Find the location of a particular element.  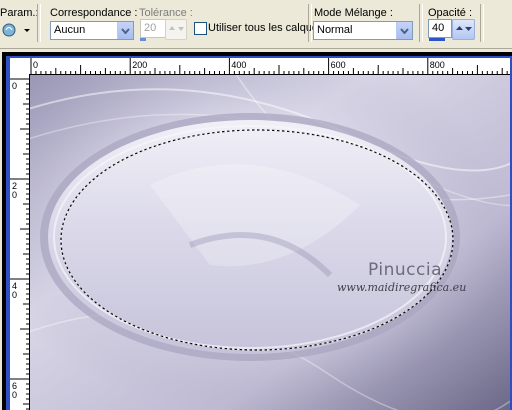

opacity-level-bar is located at coordinates (437, 39).